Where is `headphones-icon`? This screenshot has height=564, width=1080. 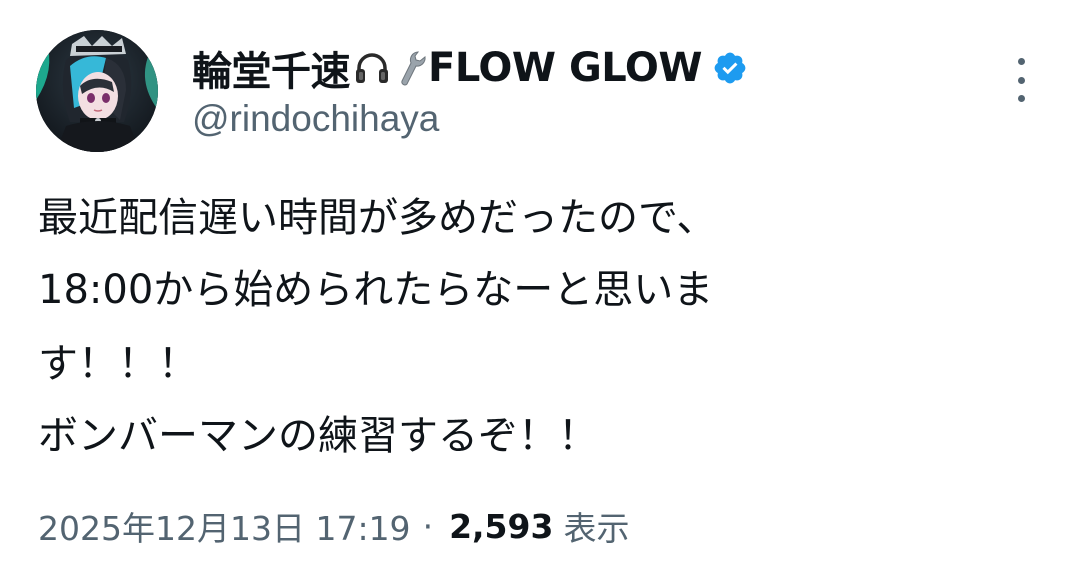 headphones-icon is located at coordinates (372, 68).